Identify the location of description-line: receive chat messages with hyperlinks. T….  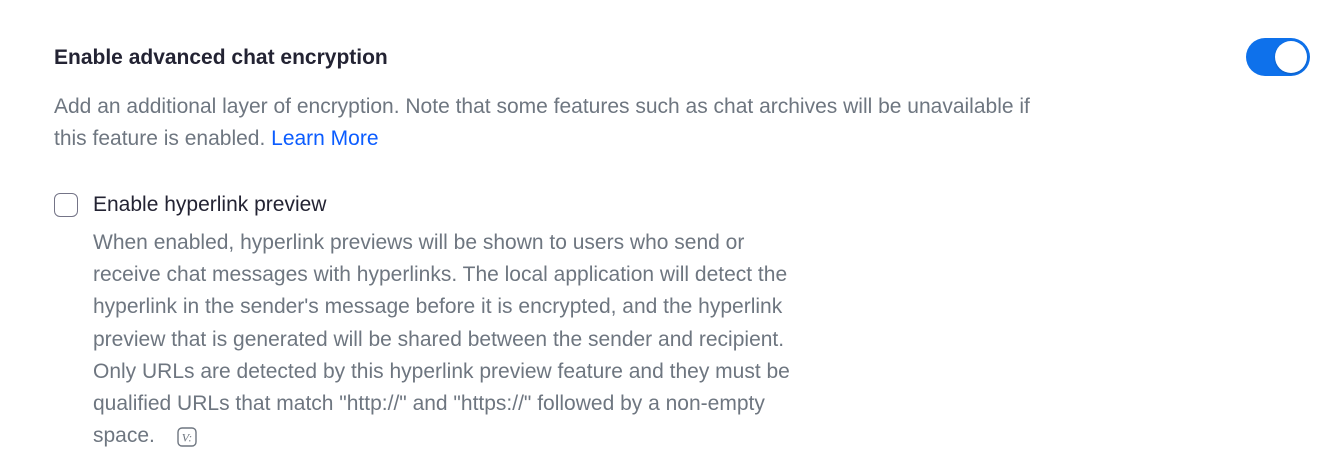
(440, 275).